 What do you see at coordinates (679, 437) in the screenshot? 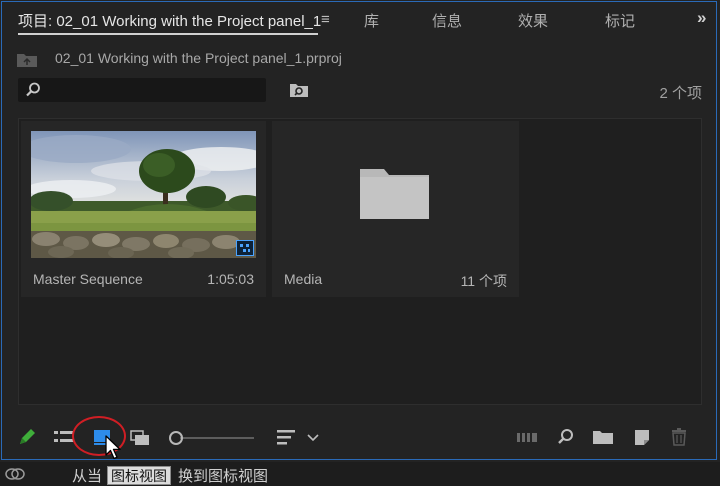
I see `trash-icon` at bounding box center [679, 437].